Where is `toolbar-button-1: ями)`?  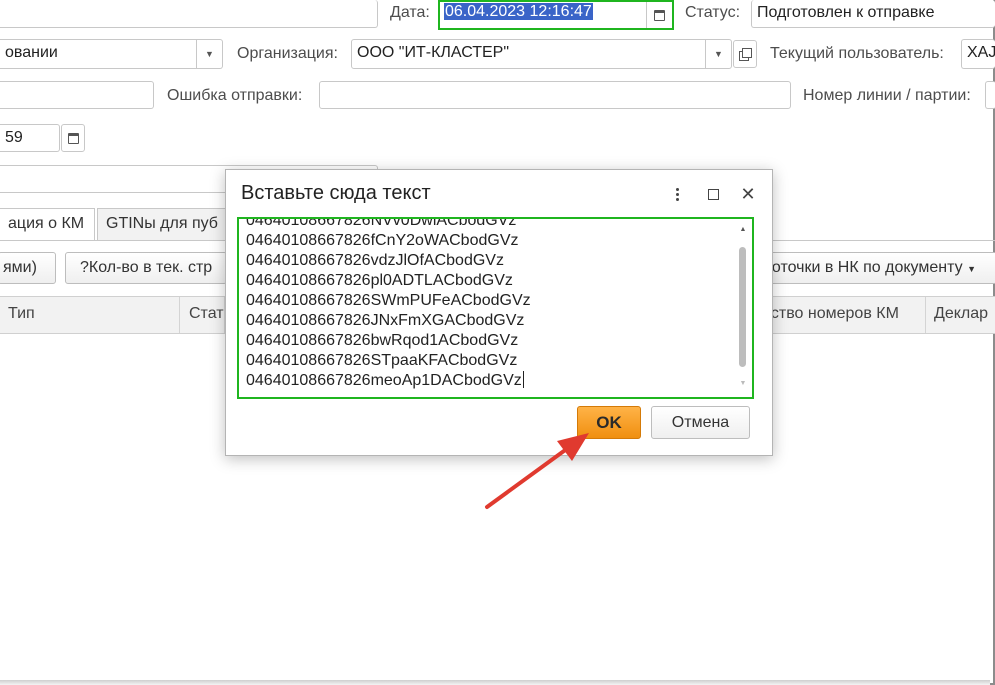 toolbar-button-1: ями) is located at coordinates (28, 268).